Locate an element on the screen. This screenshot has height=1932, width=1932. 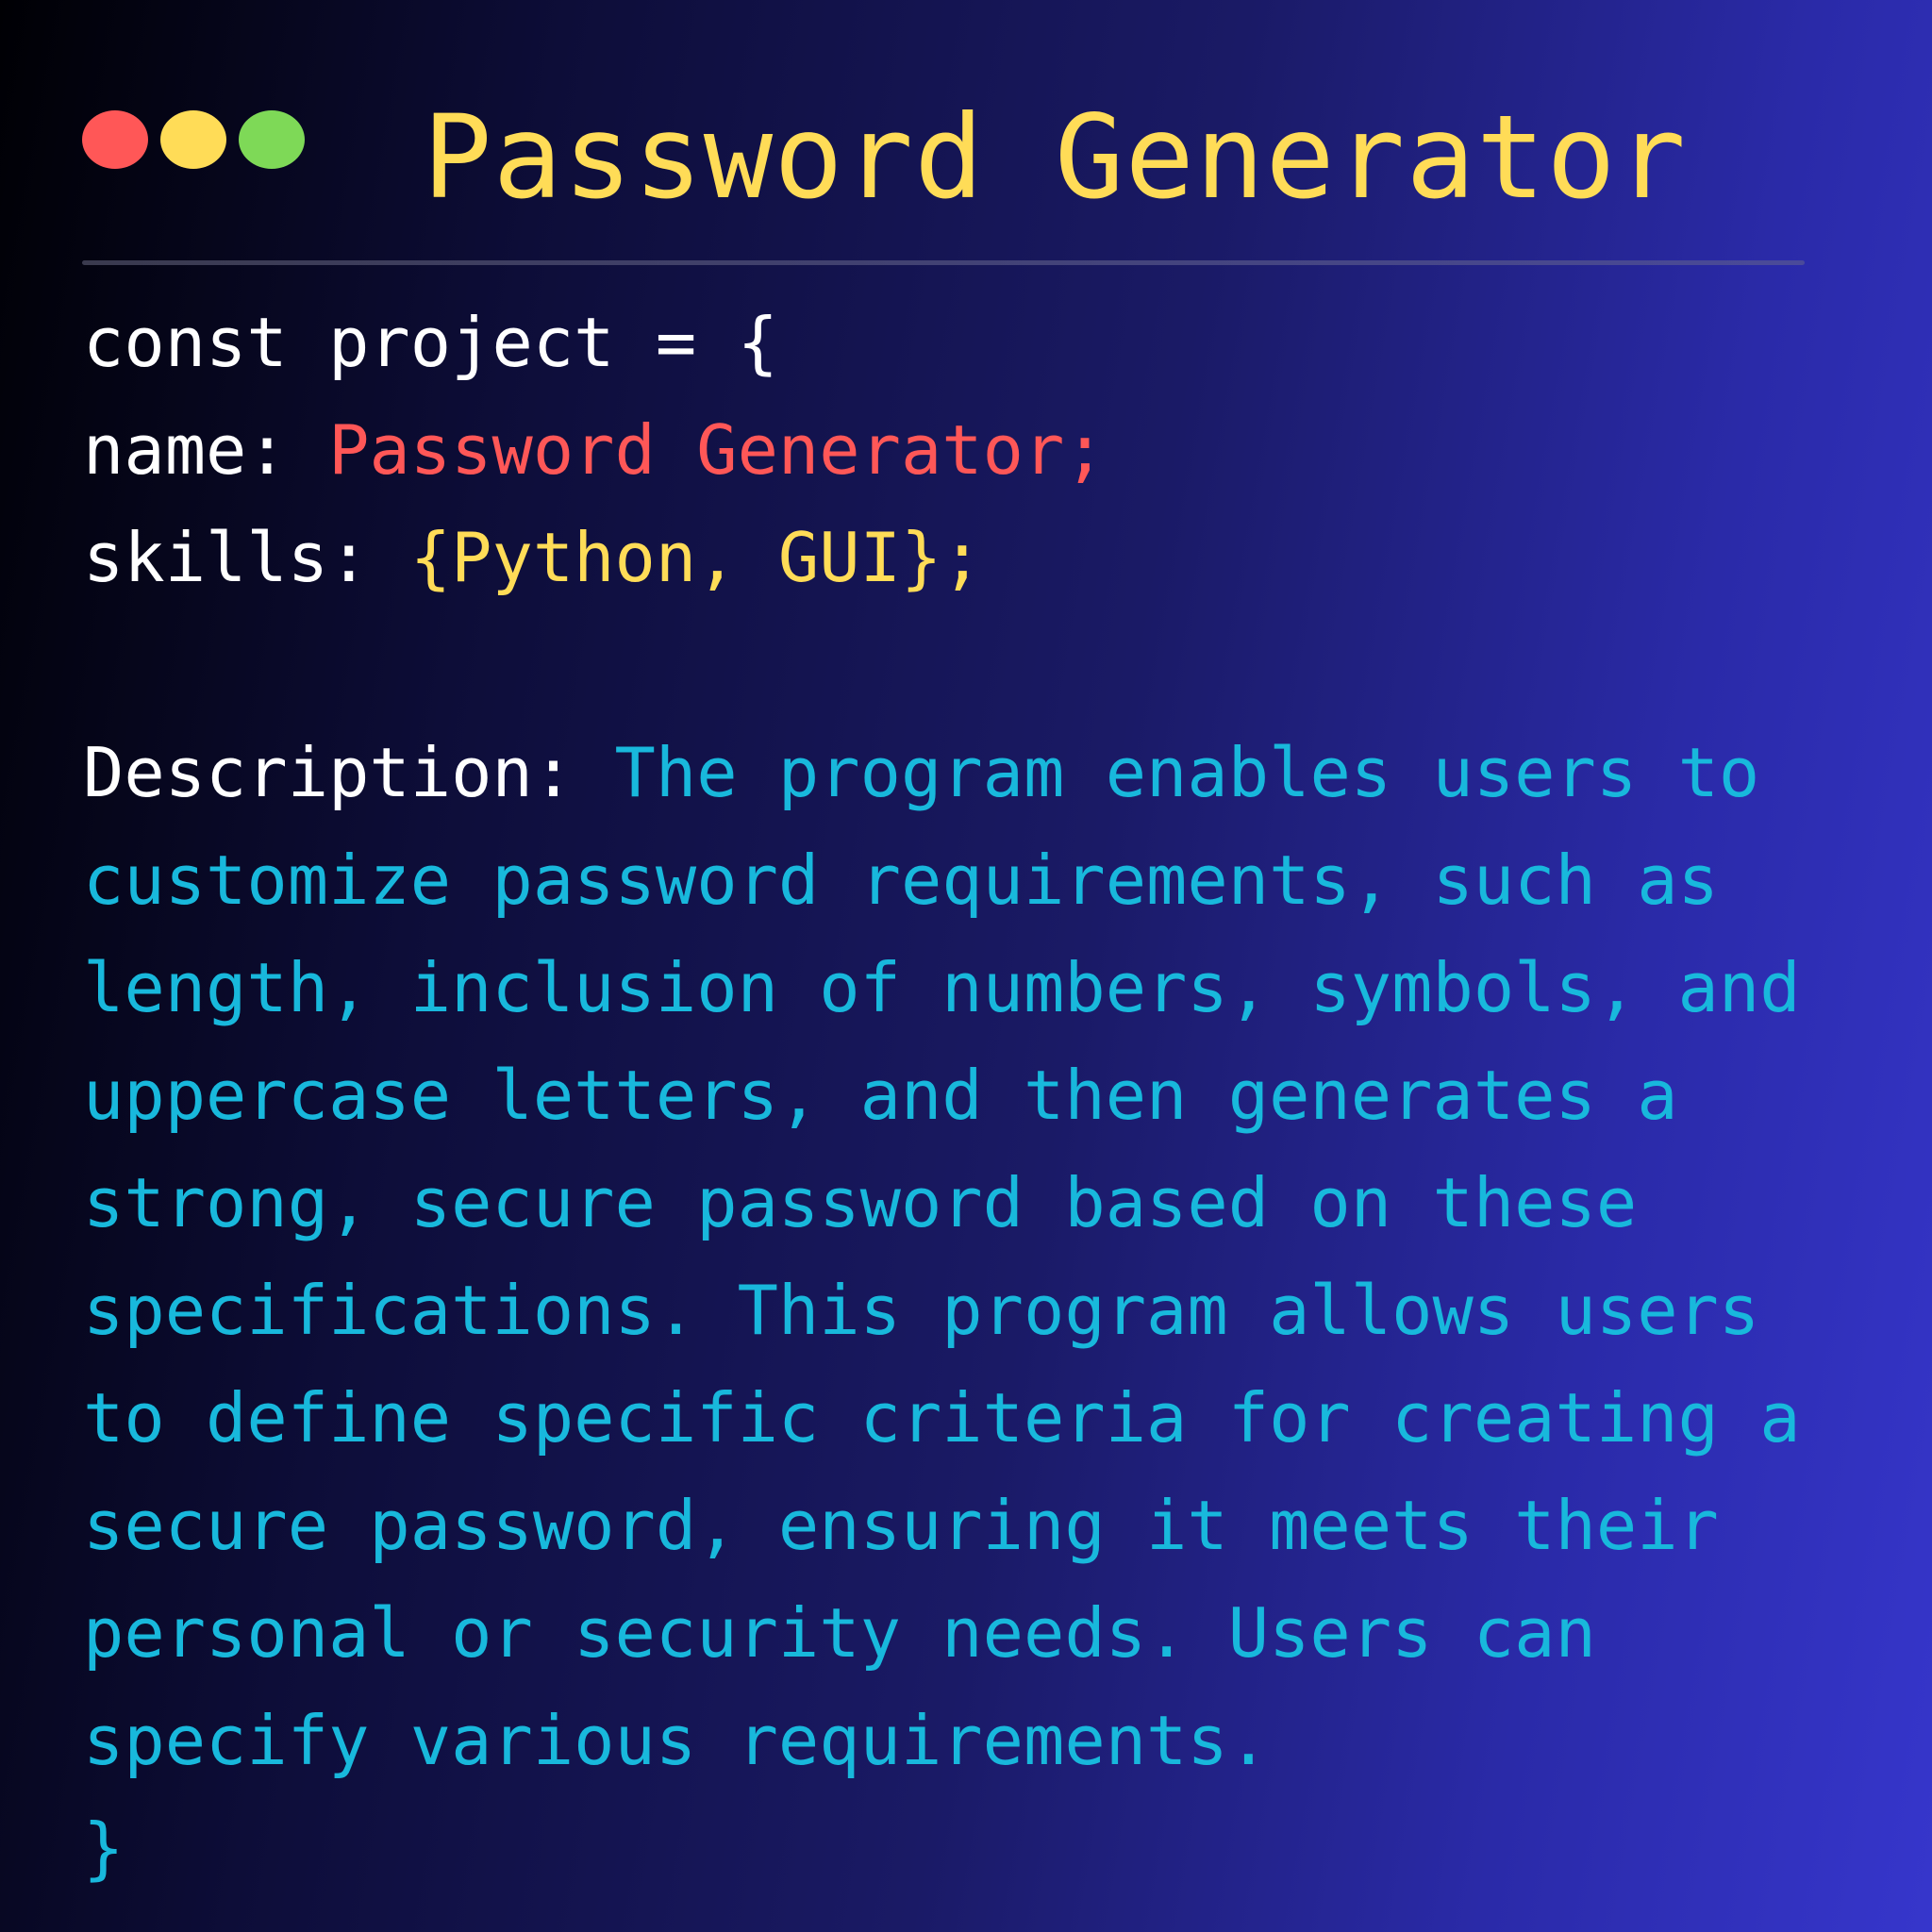
description-text: customize password requirements, such as is located at coordinates (901, 881).